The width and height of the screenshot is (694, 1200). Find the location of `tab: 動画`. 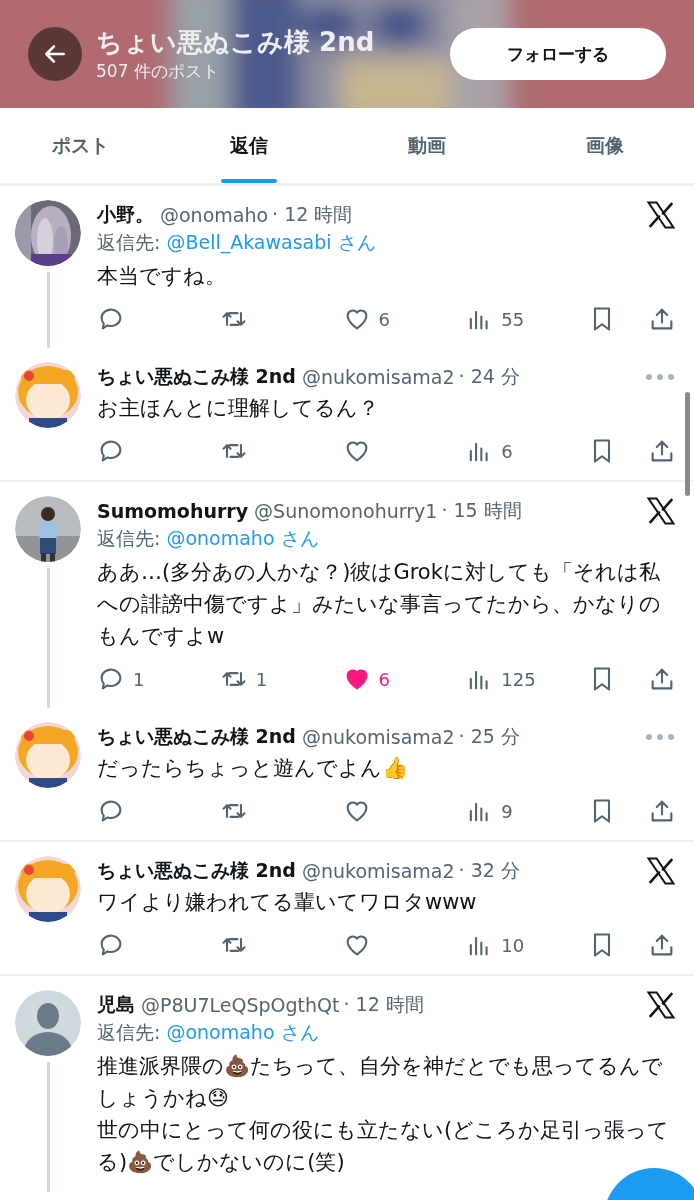

tab: 動画 is located at coordinates (427, 145).